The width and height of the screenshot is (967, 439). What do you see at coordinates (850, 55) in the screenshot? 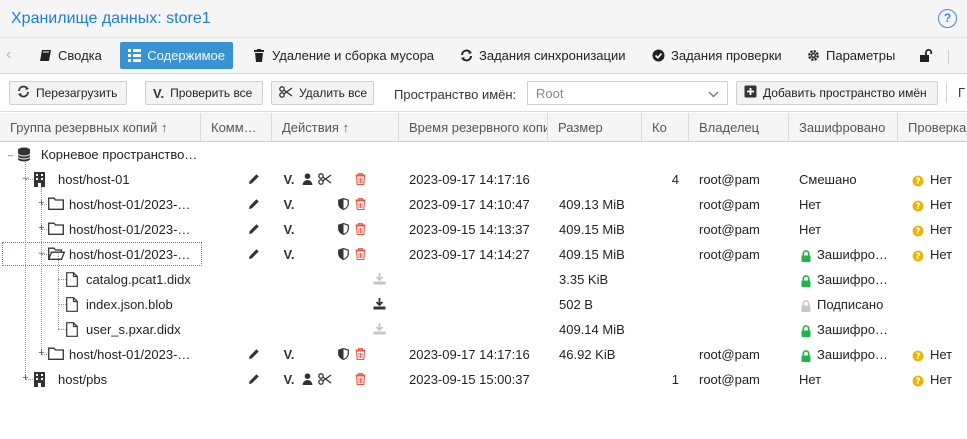
I see `tab-options: Параметры` at bounding box center [850, 55].